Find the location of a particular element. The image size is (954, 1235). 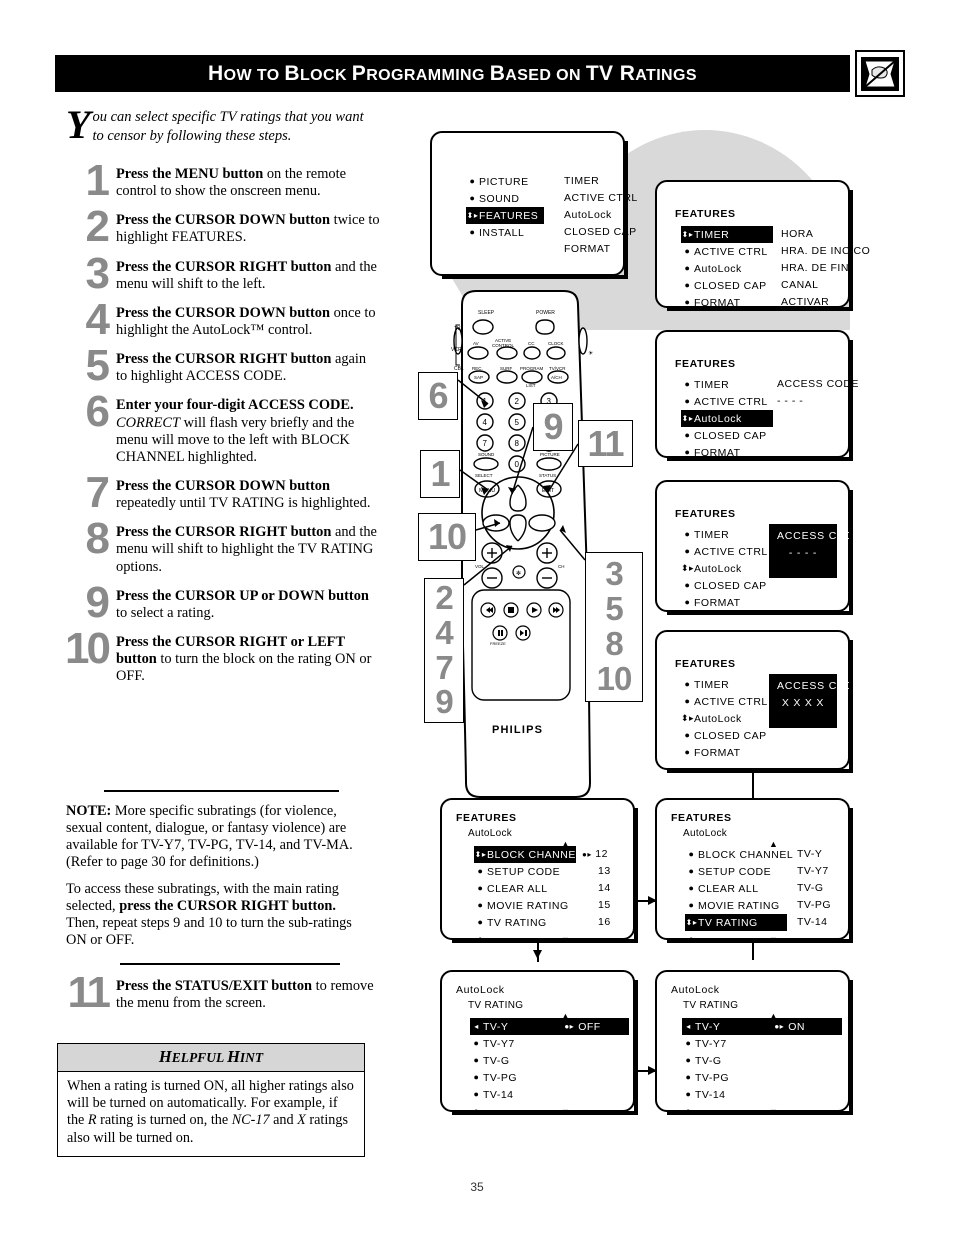

cursor-leftright-icon: ●▸ is located at coordinates (587, 854).